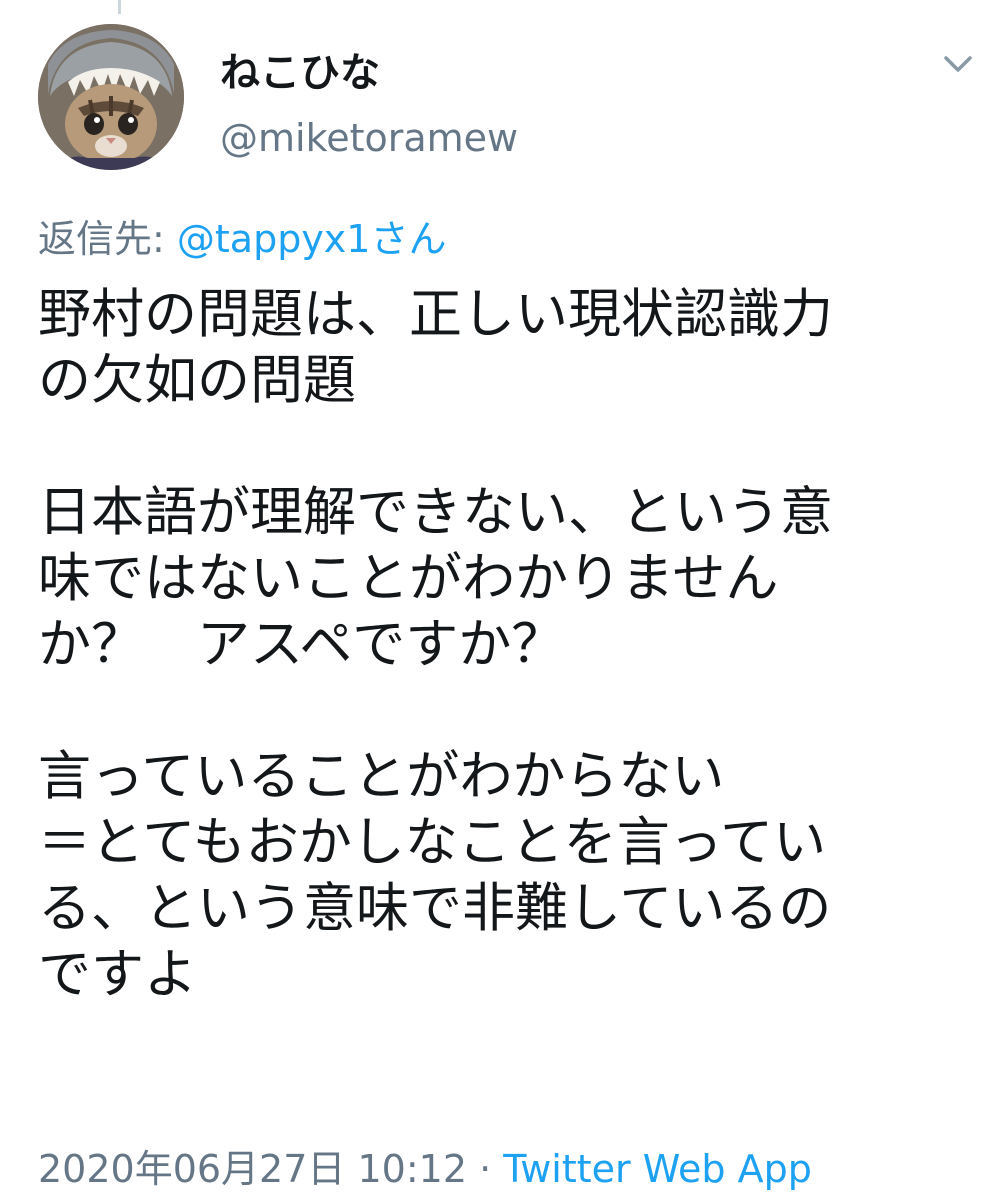 This screenshot has width=1005, height=1200. What do you see at coordinates (435, 512) in the screenshot?
I see `tweet-line: 日本語が理解できない、という意` at bounding box center [435, 512].